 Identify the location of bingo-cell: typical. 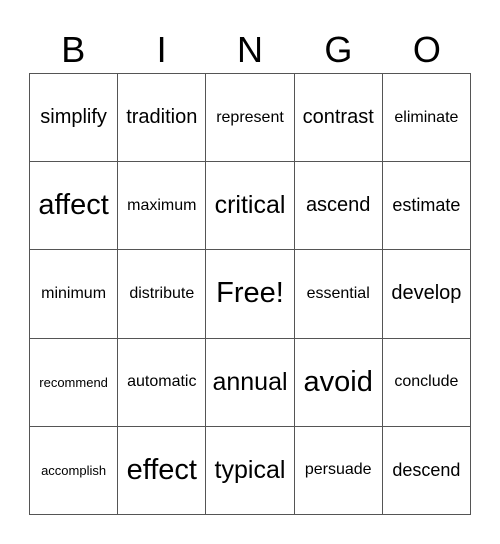
(250, 470).